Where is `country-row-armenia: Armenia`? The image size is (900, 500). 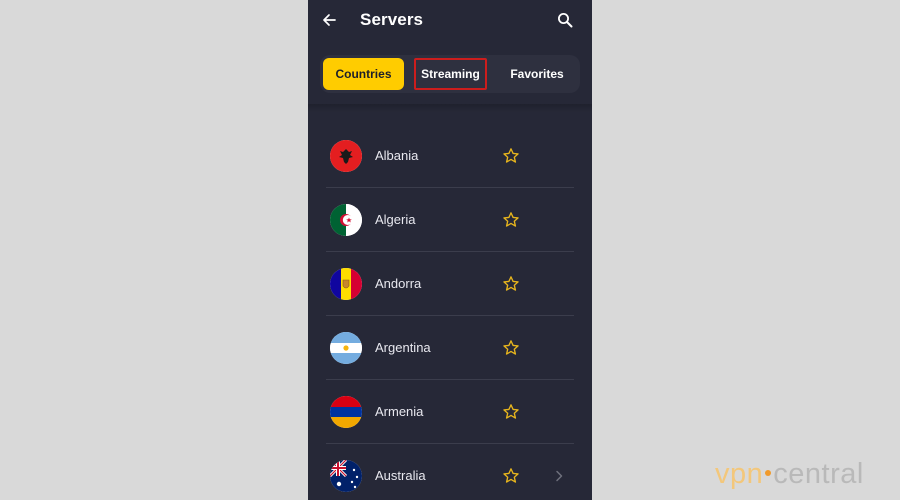
country-row-armenia: Armenia is located at coordinates (450, 412).